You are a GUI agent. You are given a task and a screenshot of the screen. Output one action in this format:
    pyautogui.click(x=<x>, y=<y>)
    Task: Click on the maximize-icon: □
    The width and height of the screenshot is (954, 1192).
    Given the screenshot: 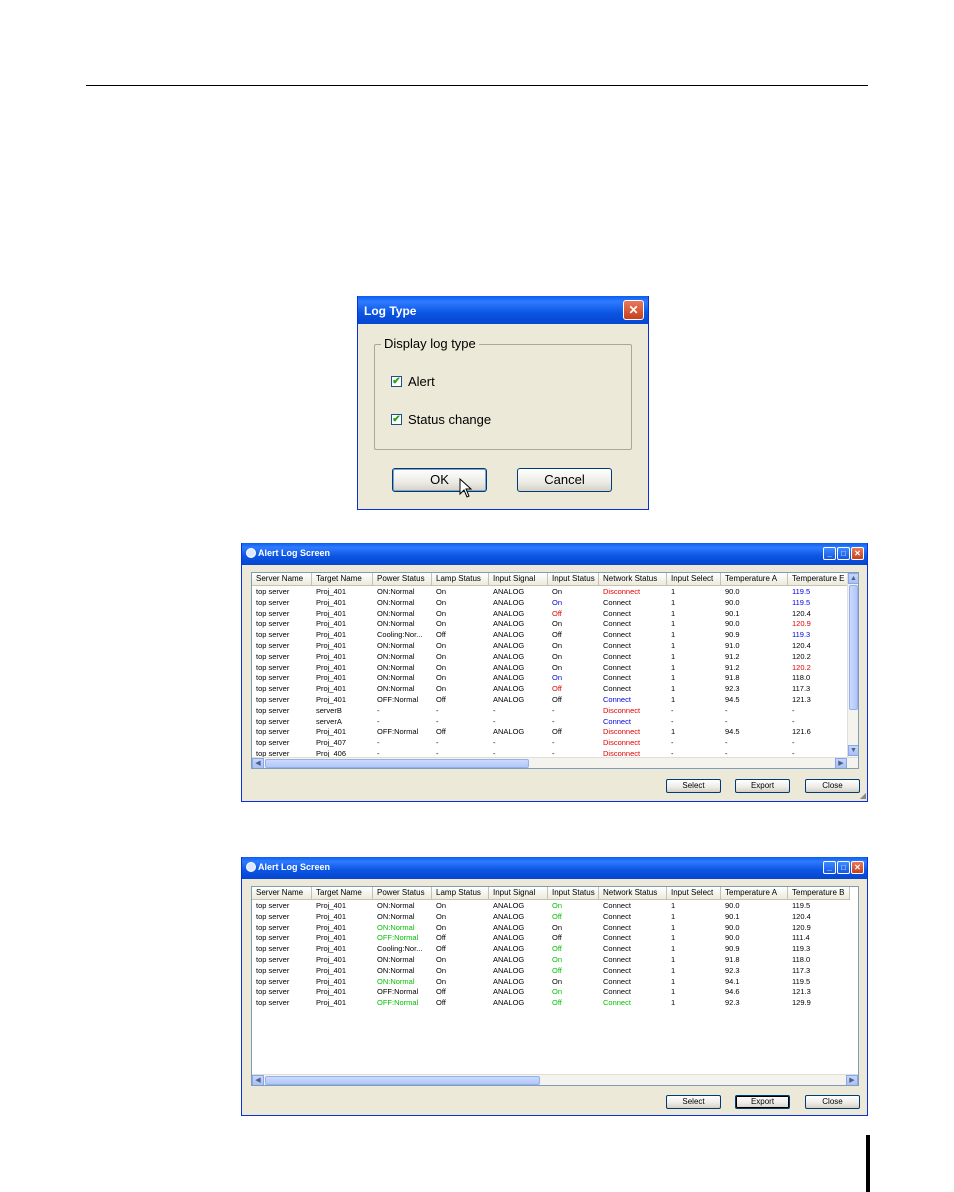 What is the action you would take?
    pyautogui.click(x=843, y=553)
    